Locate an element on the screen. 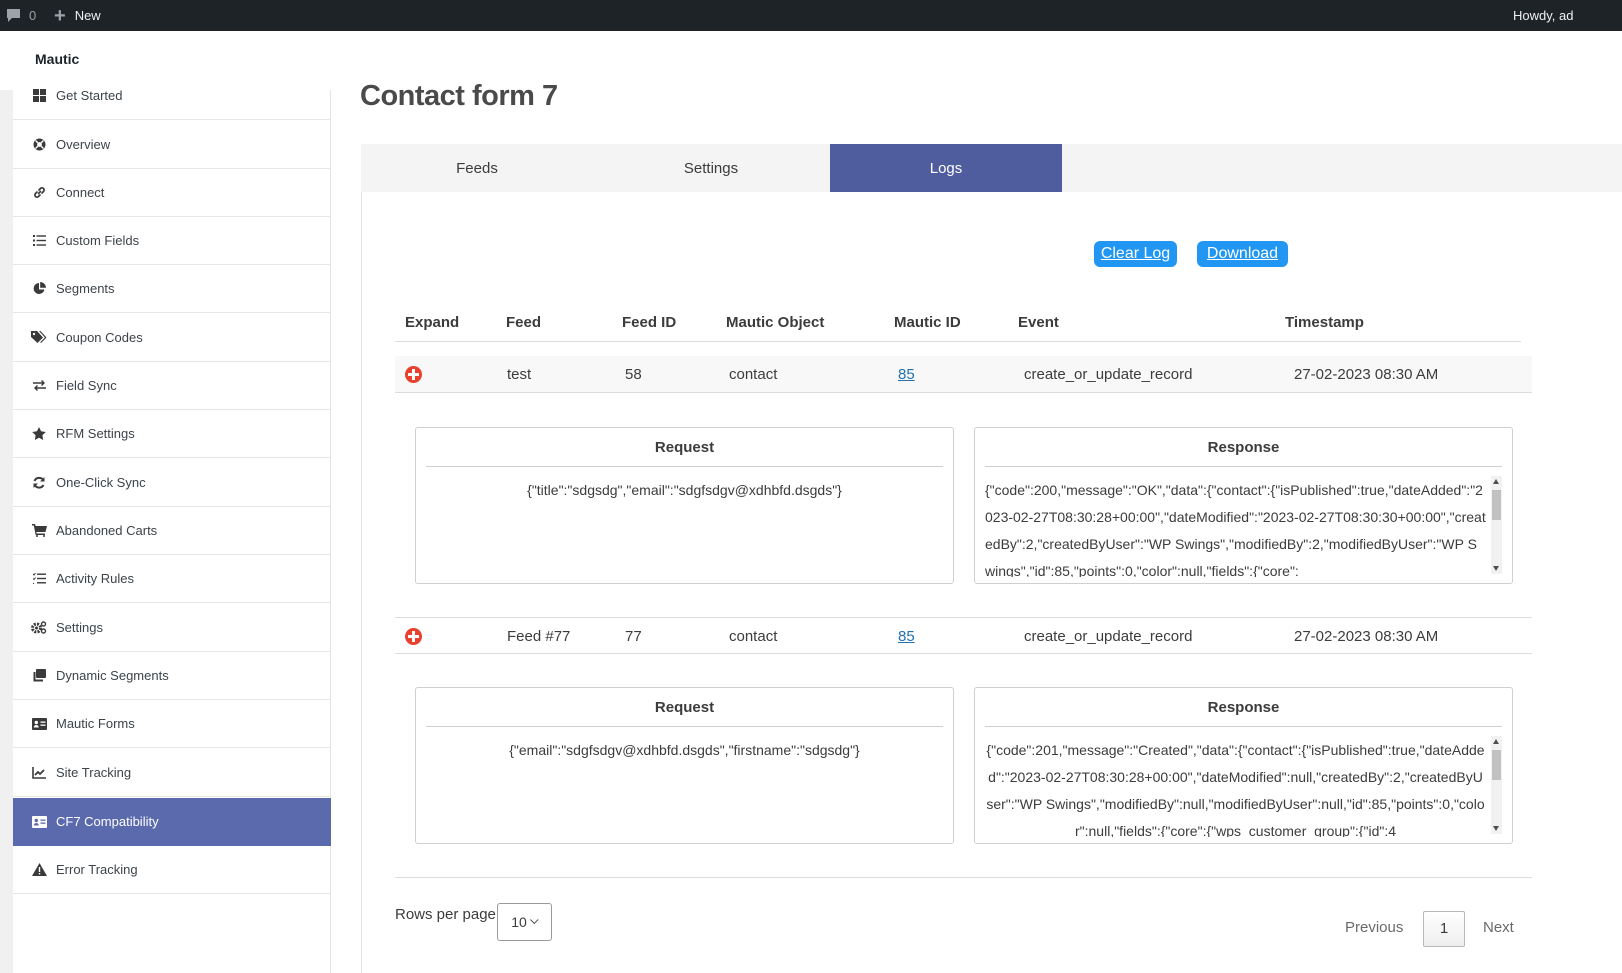 This screenshot has height=973, width=1622. column-header-timestamp: Timestamp is located at coordinates (1324, 322).